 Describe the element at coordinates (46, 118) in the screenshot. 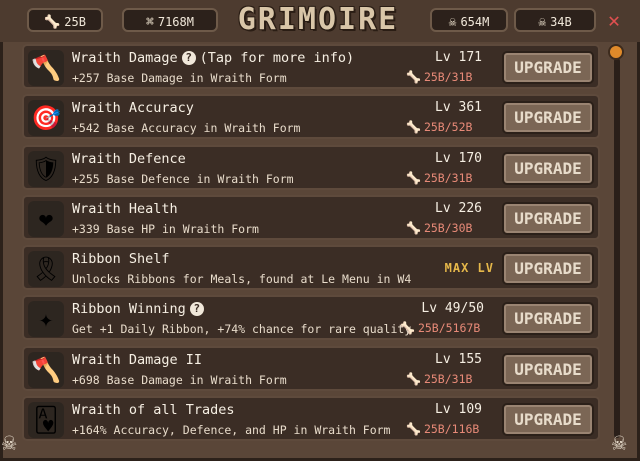

I see `target-icon: 🎯` at that location.